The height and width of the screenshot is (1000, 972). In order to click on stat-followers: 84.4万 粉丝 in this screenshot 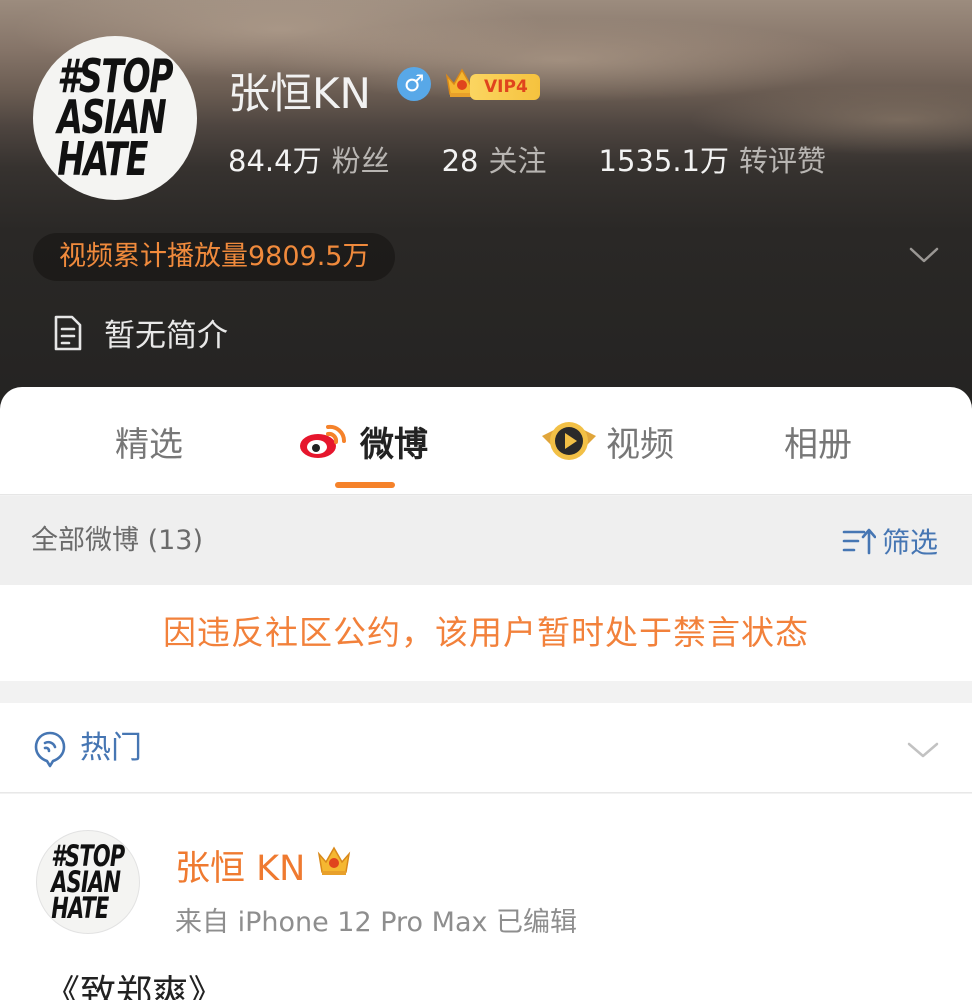, I will do `click(309, 159)`.